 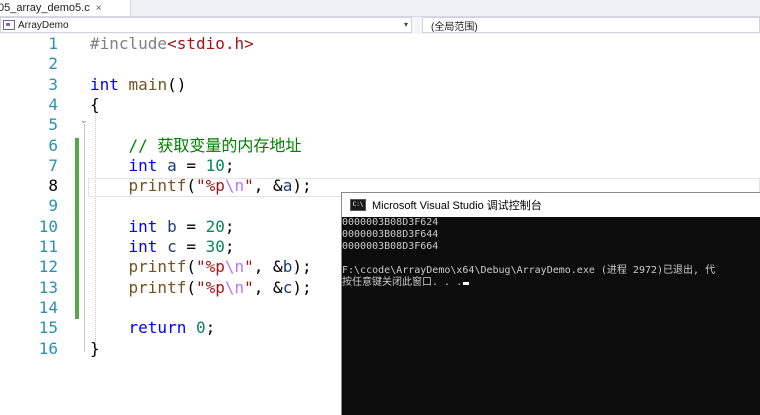 I want to click on code-token: #include, so click(x=129, y=43).